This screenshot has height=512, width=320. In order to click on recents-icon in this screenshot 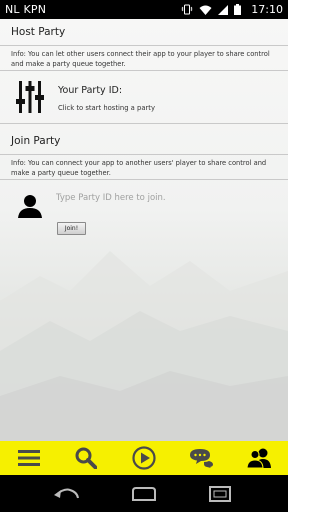, I will do `click(220, 493)`.